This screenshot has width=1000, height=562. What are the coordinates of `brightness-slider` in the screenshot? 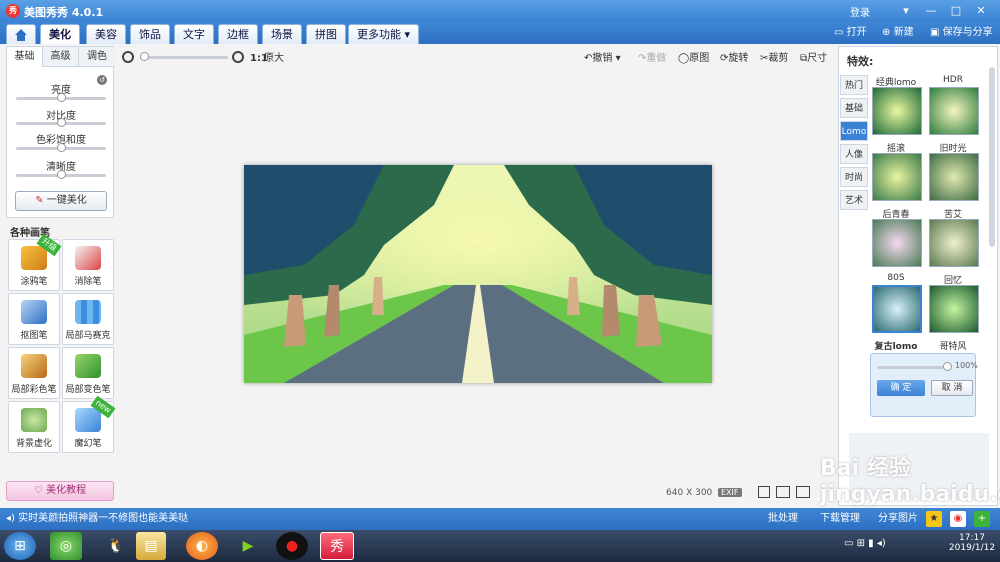 It's located at (61, 97).